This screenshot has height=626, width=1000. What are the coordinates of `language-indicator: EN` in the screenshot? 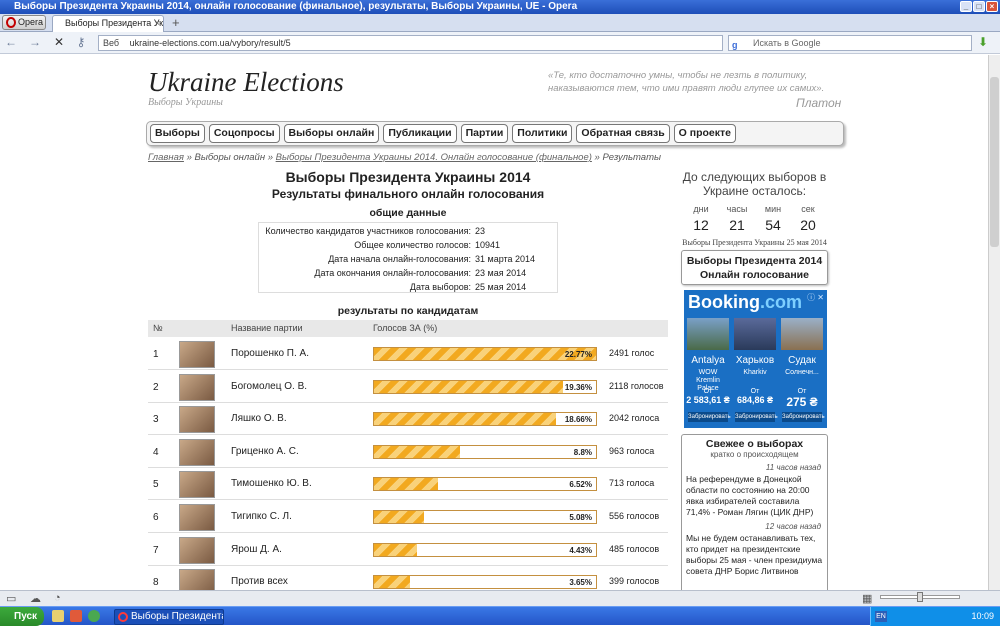 It's located at (881, 616).